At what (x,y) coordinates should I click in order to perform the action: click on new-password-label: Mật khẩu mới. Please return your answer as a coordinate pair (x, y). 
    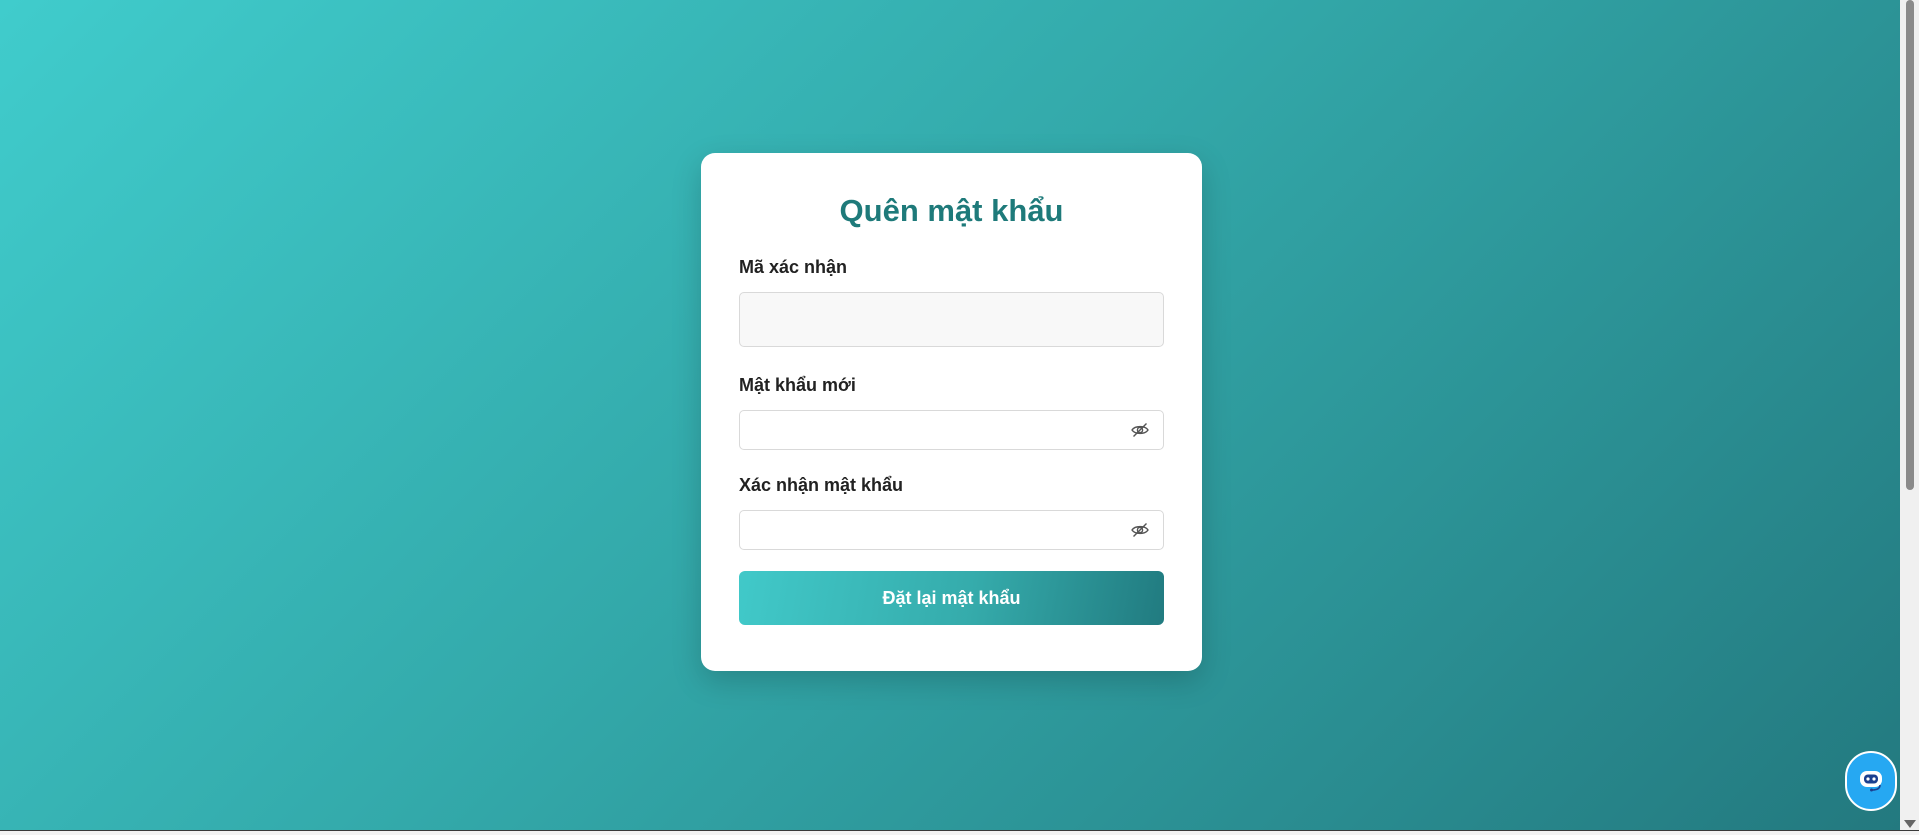
    Looking at the image, I should click on (797, 385).